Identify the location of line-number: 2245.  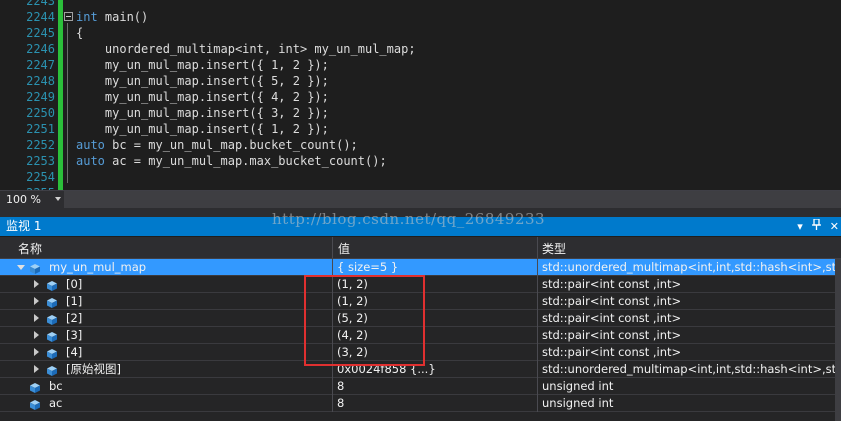
(40, 33).